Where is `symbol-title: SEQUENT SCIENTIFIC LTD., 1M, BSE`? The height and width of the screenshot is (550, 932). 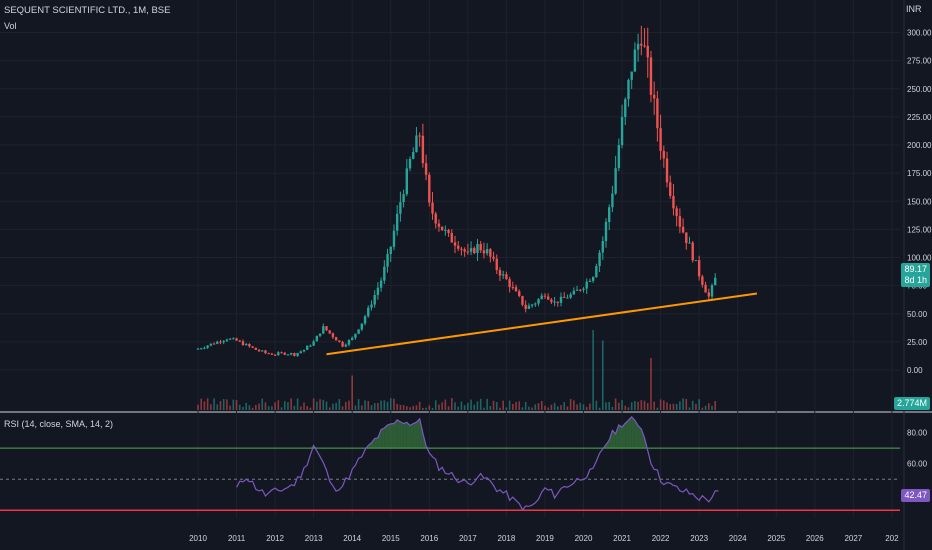 symbol-title: SEQUENT SCIENTIFIC LTD., 1M, BSE is located at coordinates (87, 10).